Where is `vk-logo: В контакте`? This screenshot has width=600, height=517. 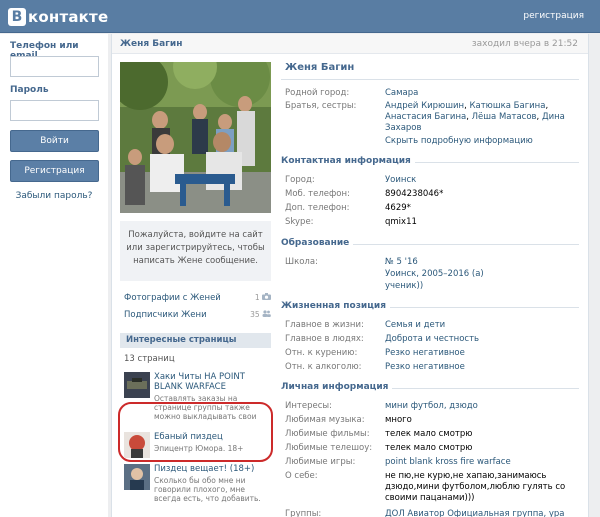 vk-logo: В контакте is located at coordinates (58, 17).